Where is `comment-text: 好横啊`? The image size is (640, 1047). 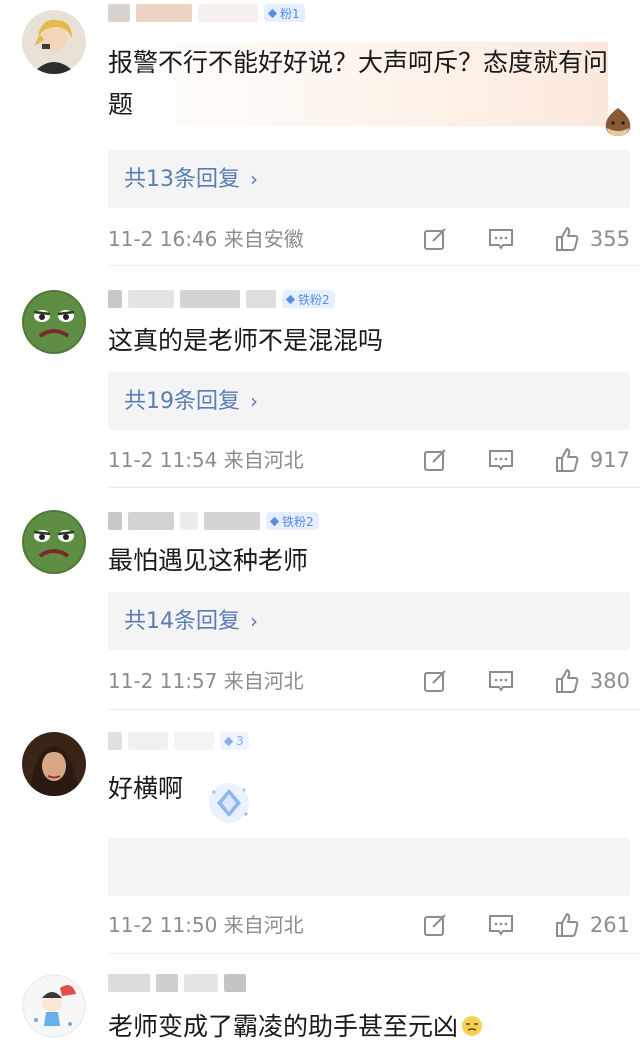 comment-text: 好横啊 is located at coordinates (146, 788).